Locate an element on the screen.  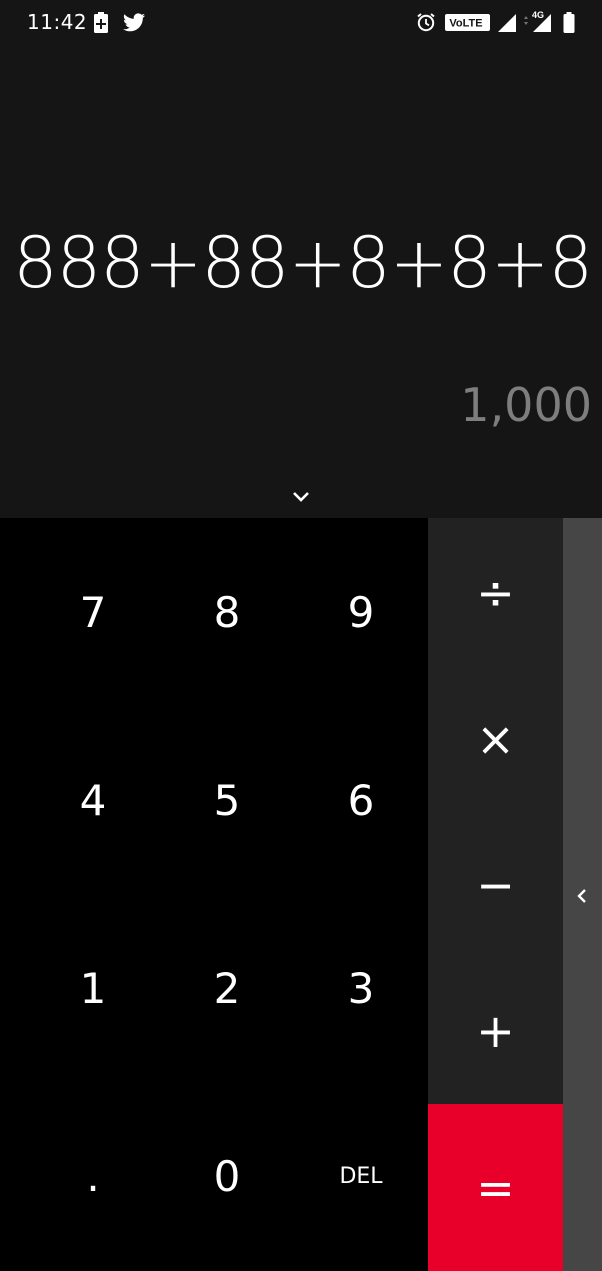
volte-icon: VoLTE is located at coordinates (467, 24).